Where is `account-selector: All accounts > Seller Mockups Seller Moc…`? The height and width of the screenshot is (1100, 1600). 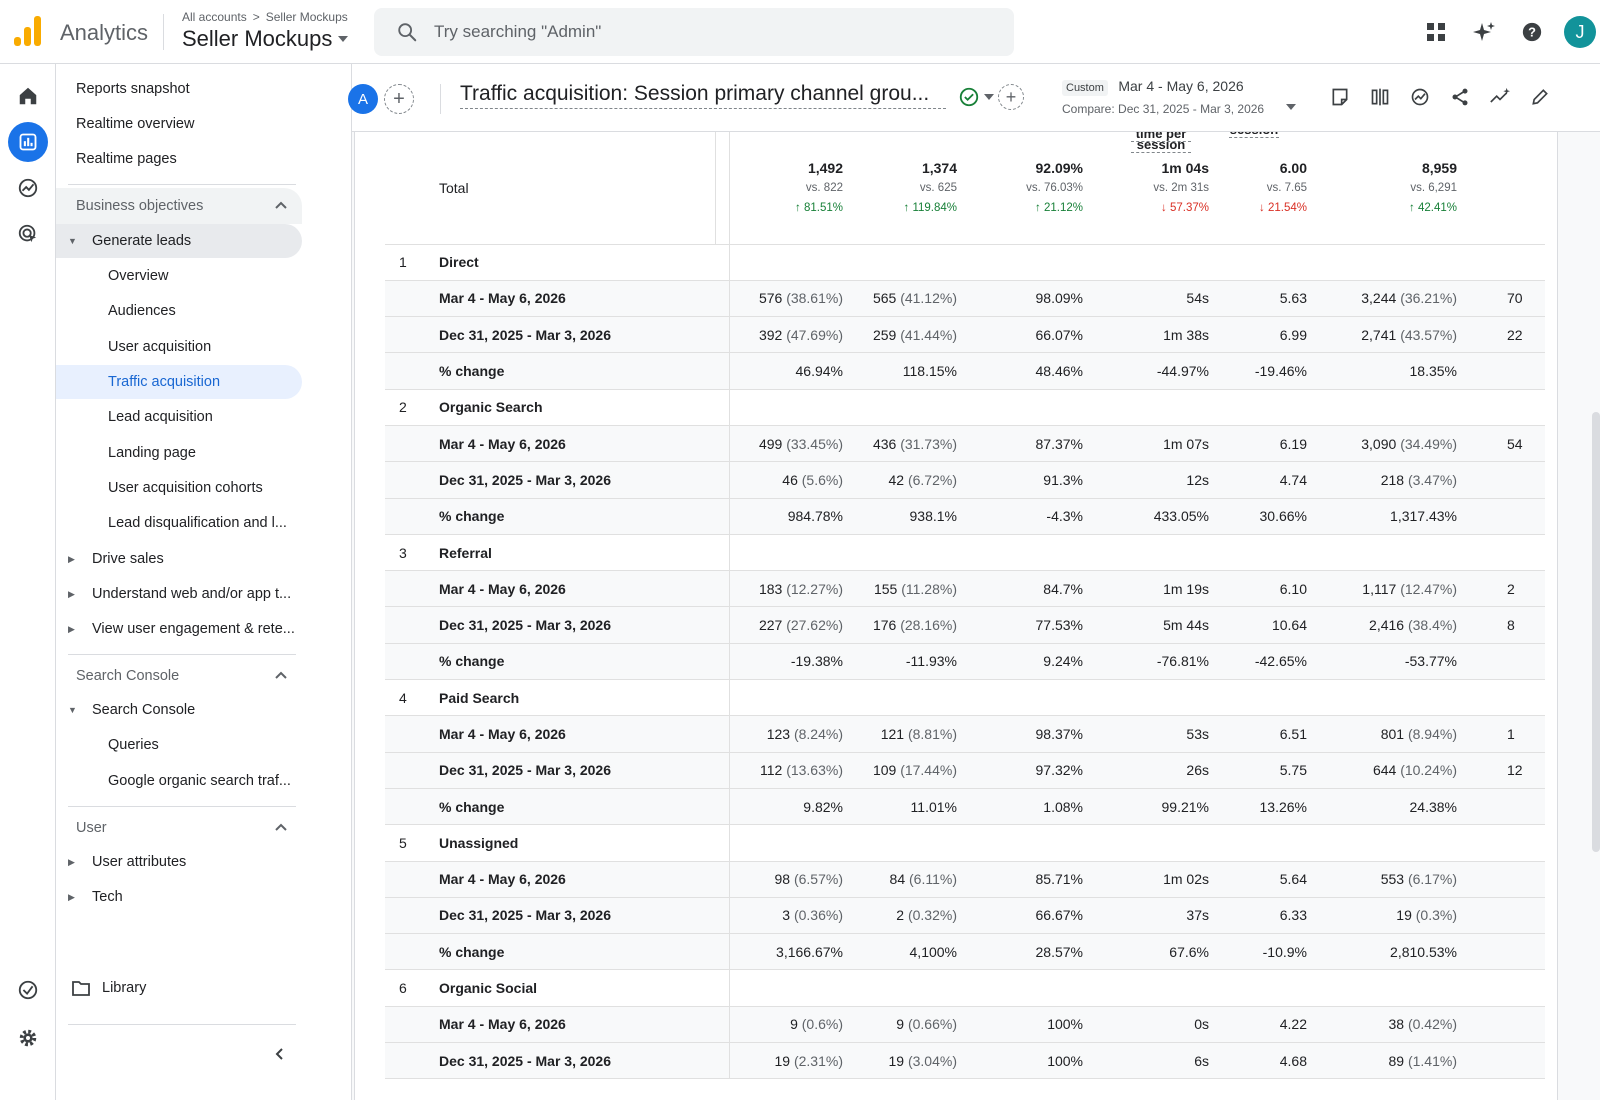
account-selector: All accounts > Seller Mockups Seller Moc… is located at coordinates (265, 31).